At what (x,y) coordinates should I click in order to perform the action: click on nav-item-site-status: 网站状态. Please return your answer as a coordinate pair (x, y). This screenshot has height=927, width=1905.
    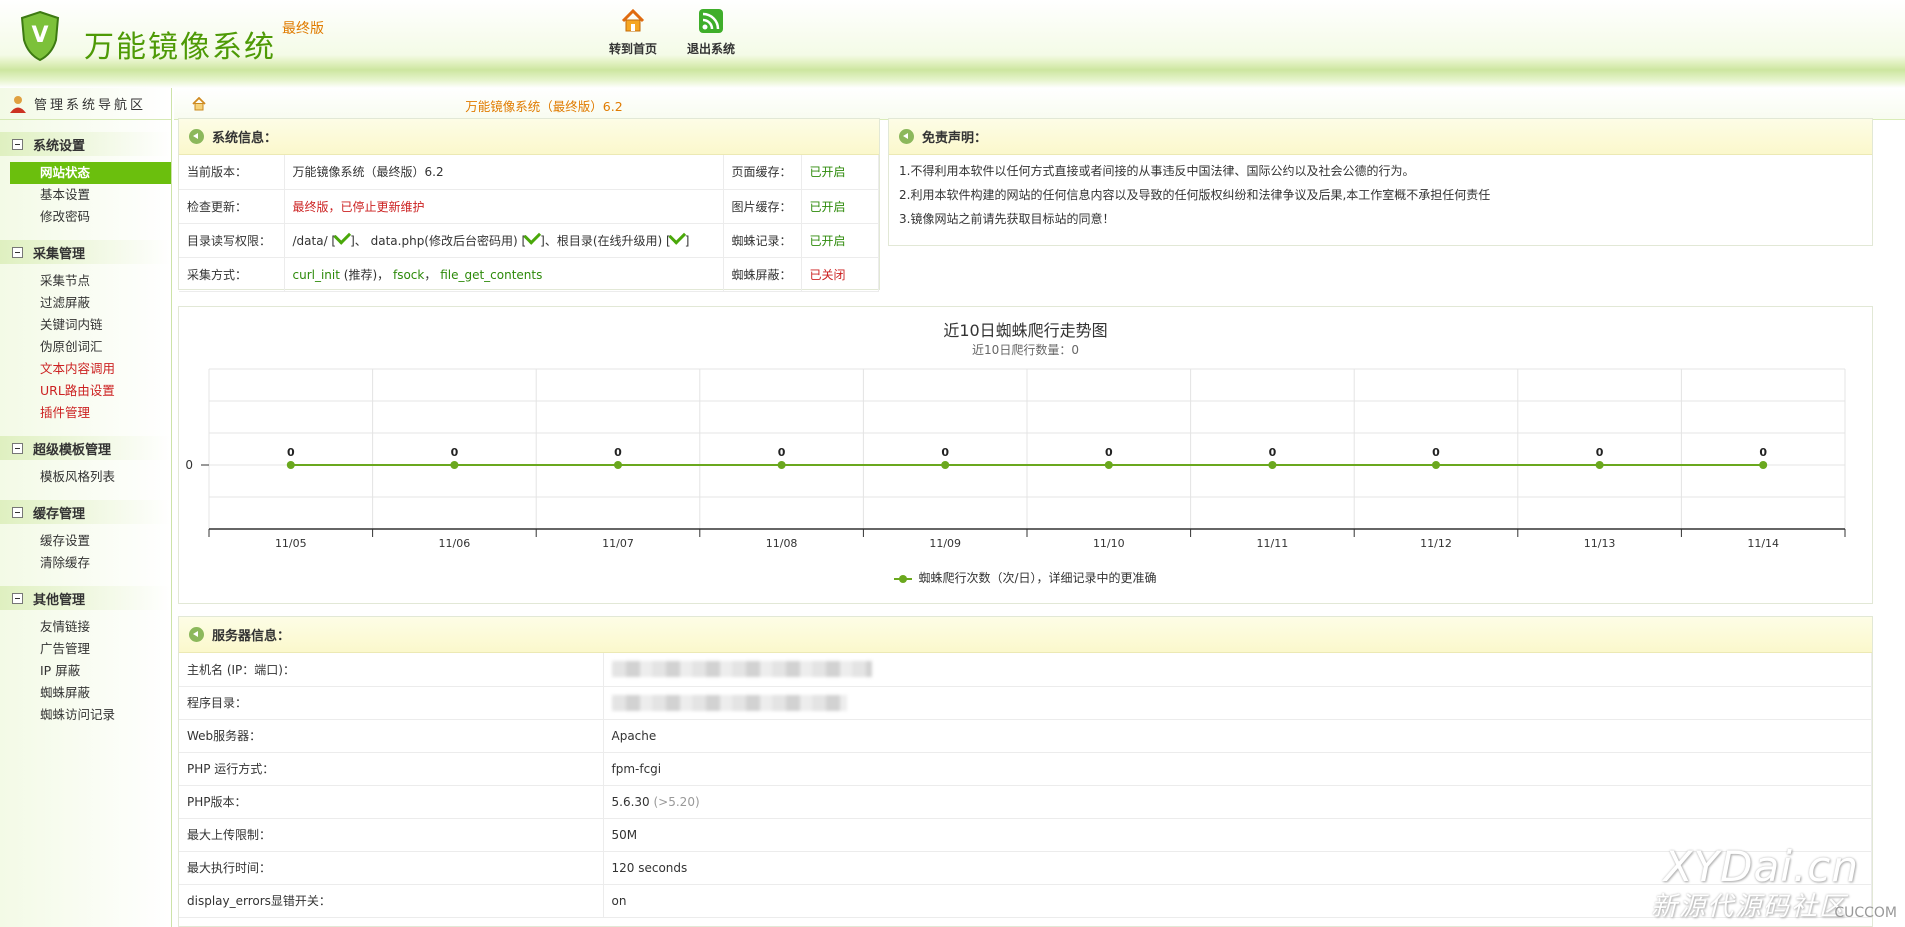
    Looking at the image, I should click on (90, 173).